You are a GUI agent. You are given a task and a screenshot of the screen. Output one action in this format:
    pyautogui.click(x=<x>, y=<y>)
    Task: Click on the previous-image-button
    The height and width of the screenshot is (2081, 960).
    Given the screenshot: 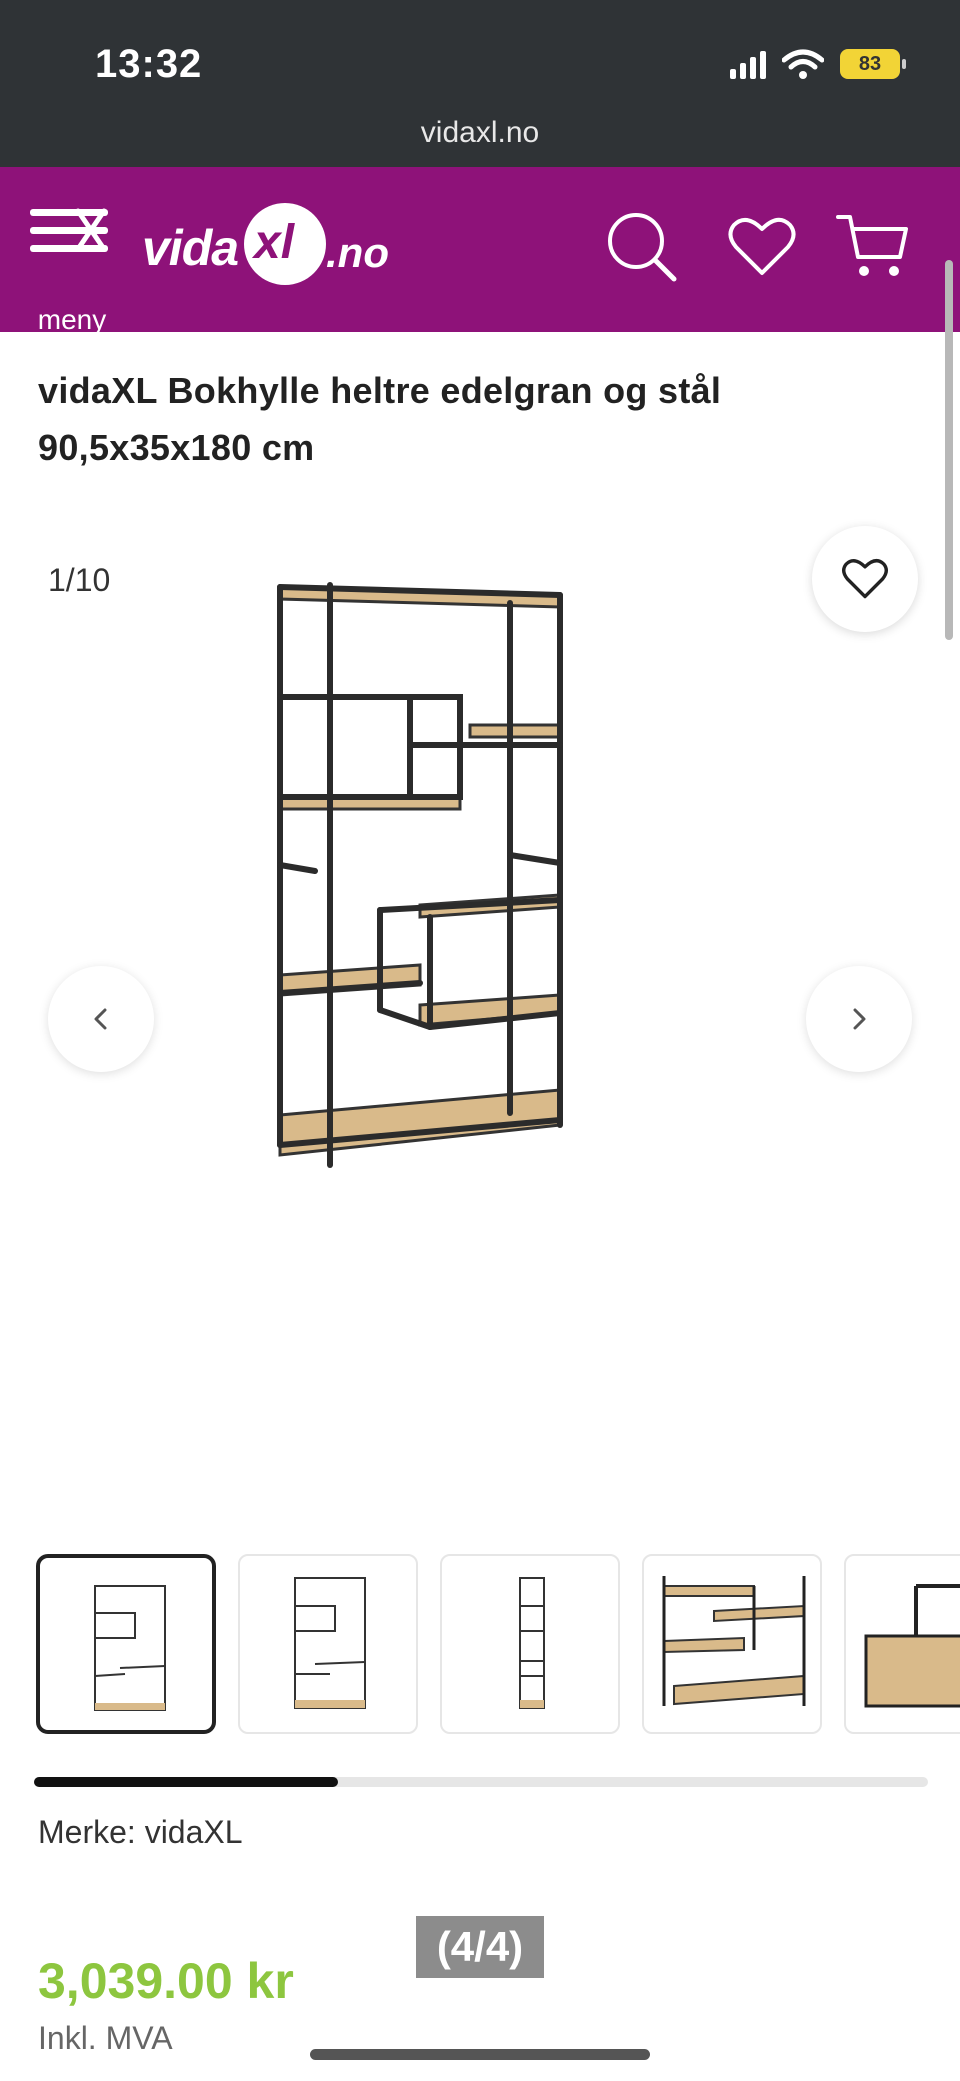 What is the action you would take?
    pyautogui.click(x=101, y=1019)
    